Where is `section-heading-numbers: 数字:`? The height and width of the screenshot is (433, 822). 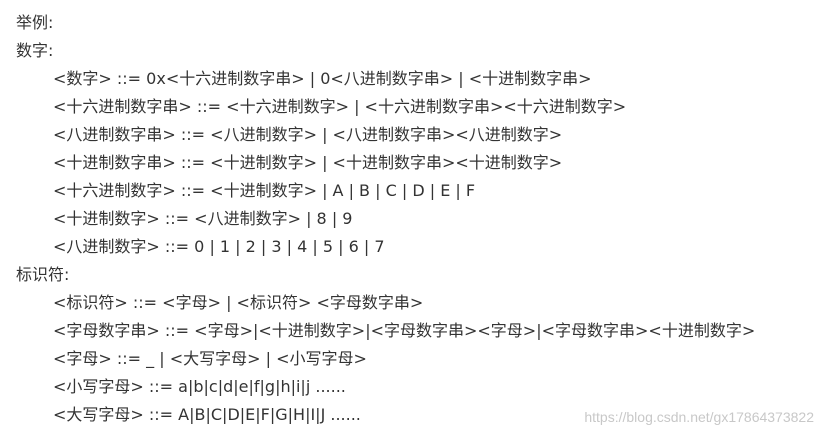 section-heading-numbers: 数字: is located at coordinates (35, 50).